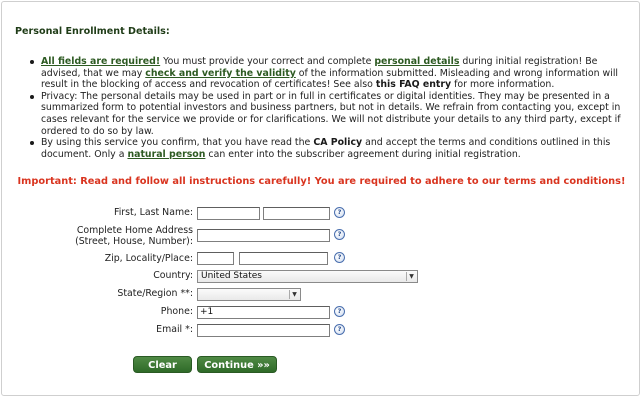 This screenshot has width=643, height=400. Describe the element at coordinates (155, 293) in the screenshot. I see `state-region-label: State/Region **:` at that location.